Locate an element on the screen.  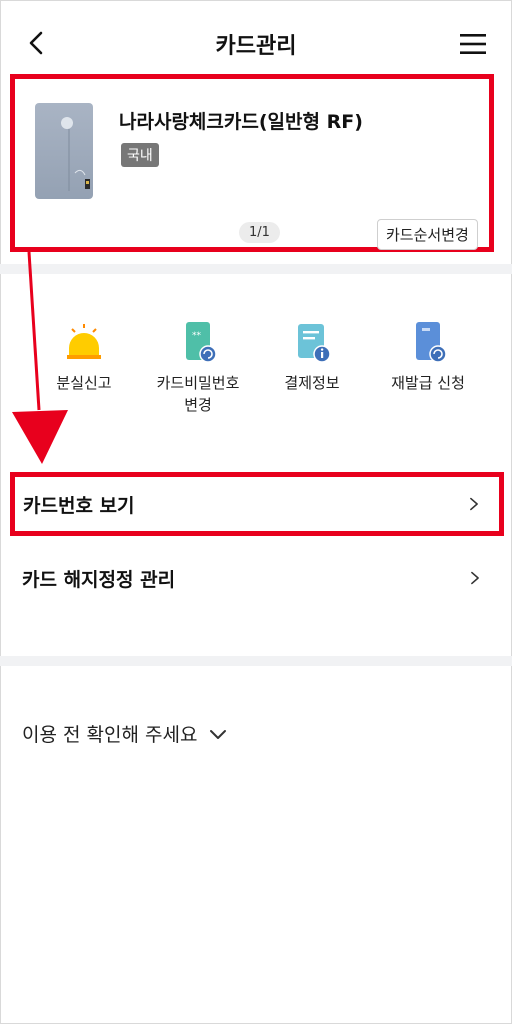
section-divider is located at coordinates (256, 661).